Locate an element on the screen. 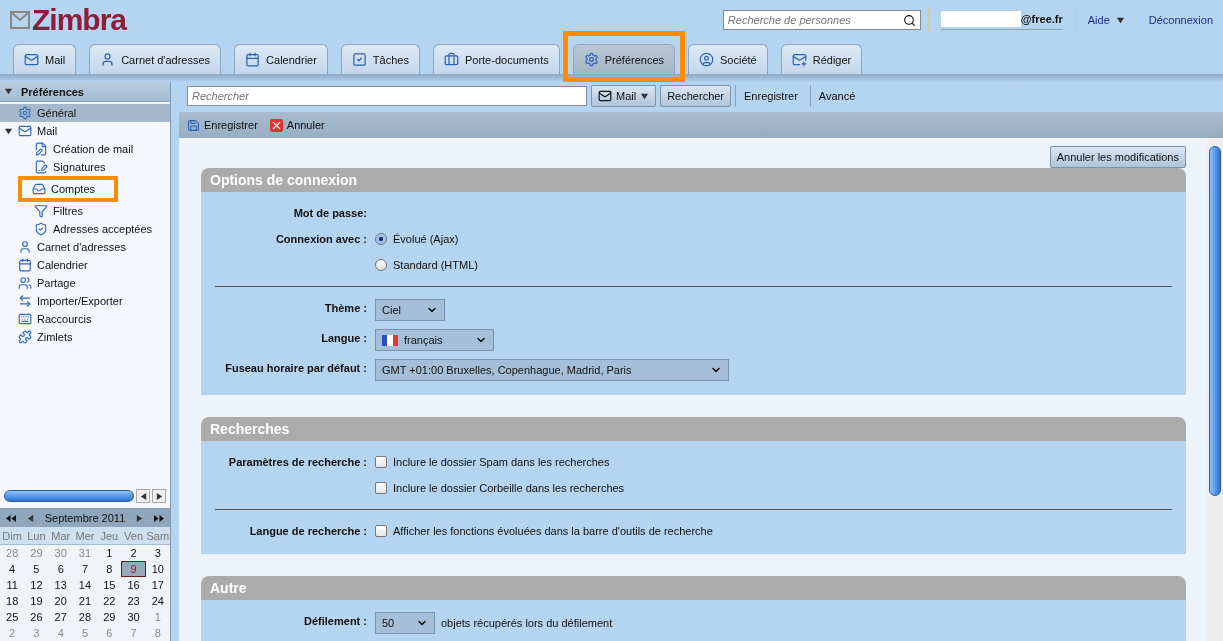 Image resolution: width=1223 pixels, height=641 pixels. calendar-day: 20 is located at coordinates (60, 601).